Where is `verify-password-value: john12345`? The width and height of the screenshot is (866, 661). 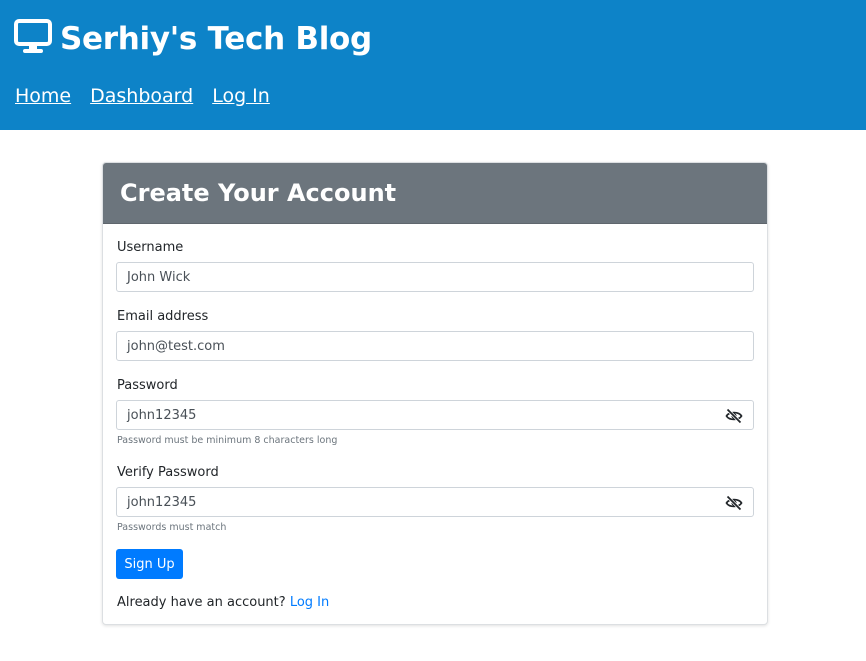
verify-password-value: john12345 is located at coordinates (162, 502).